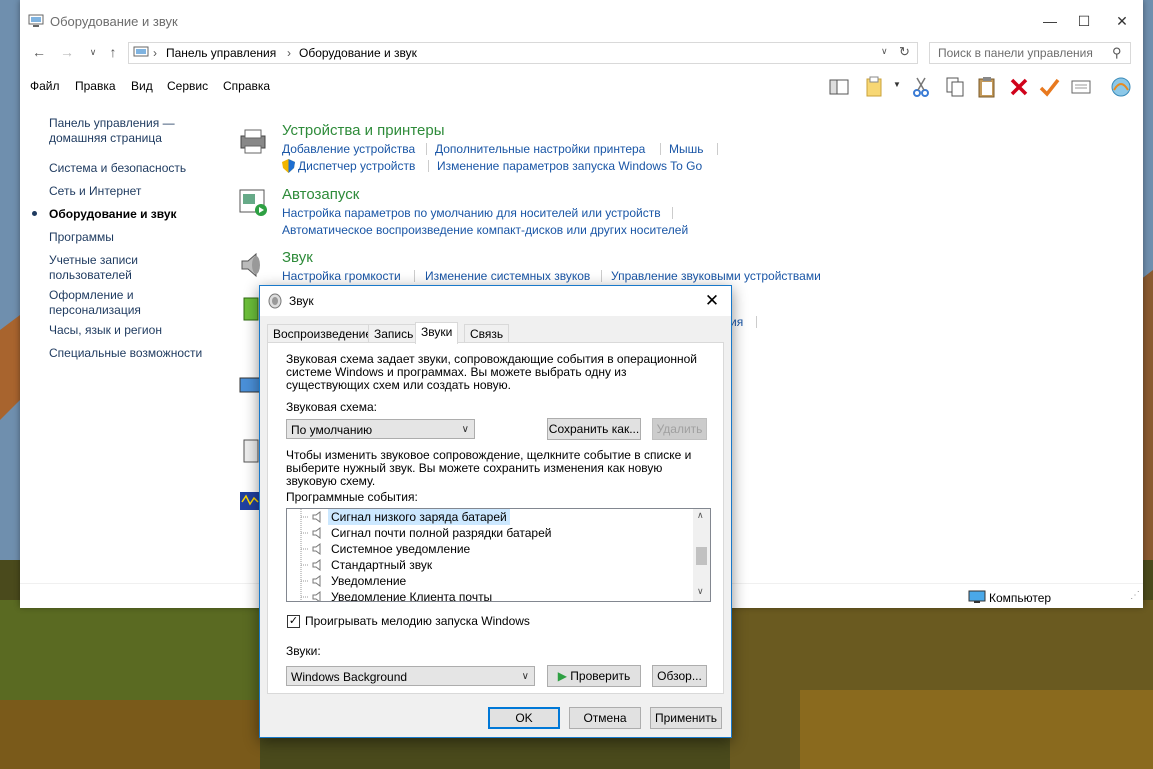 This screenshot has height=769, width=1153. I want to click on preview-pane-icon, so click(839, 87).